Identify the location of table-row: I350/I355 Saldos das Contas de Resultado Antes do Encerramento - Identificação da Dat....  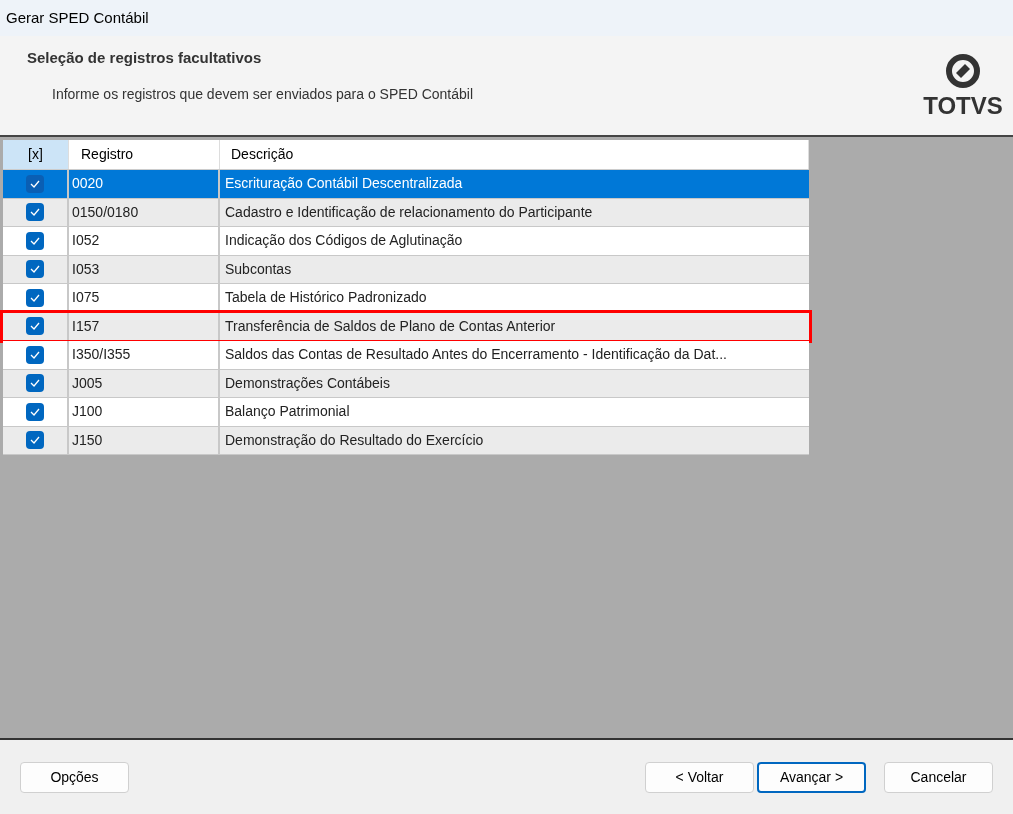
(406, 355).